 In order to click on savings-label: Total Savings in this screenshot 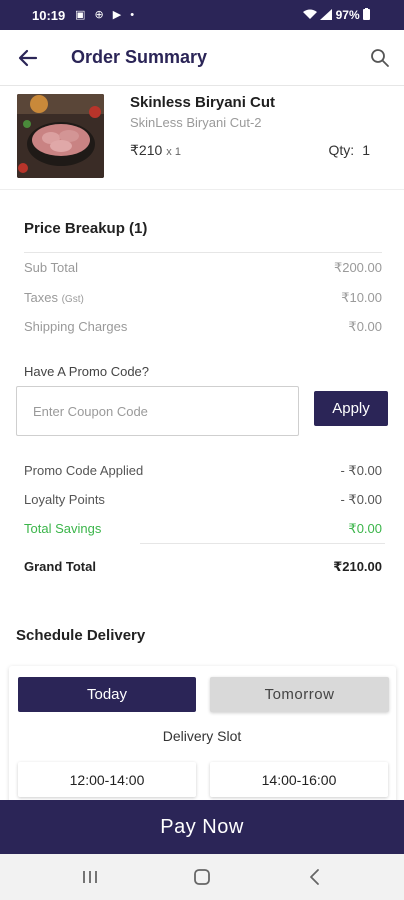, I will do `click(63, 528)`.